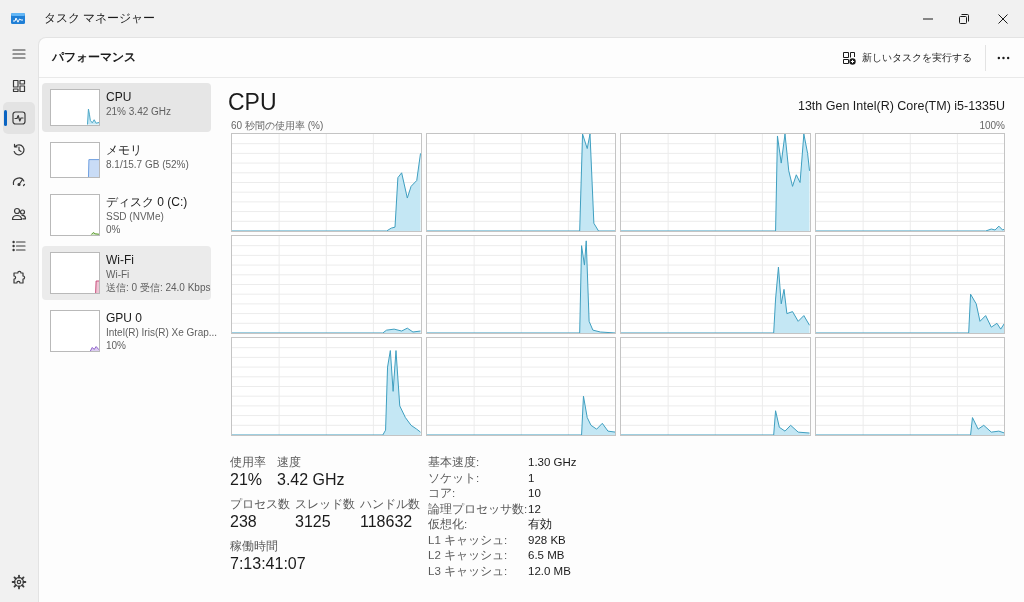 Image resolution: width=1024 pixels, height=602 pixels. I want to click on spec-label: L3 キャッシュ:, so click(468, 571).